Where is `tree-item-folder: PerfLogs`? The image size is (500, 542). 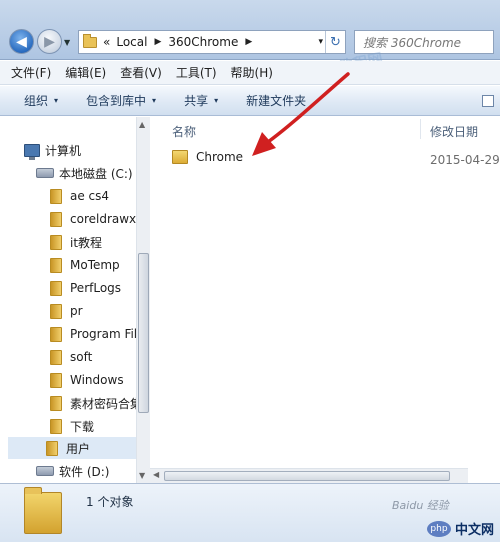
tree-item-folder: PerfLogs is located at coordinates (85, 288).